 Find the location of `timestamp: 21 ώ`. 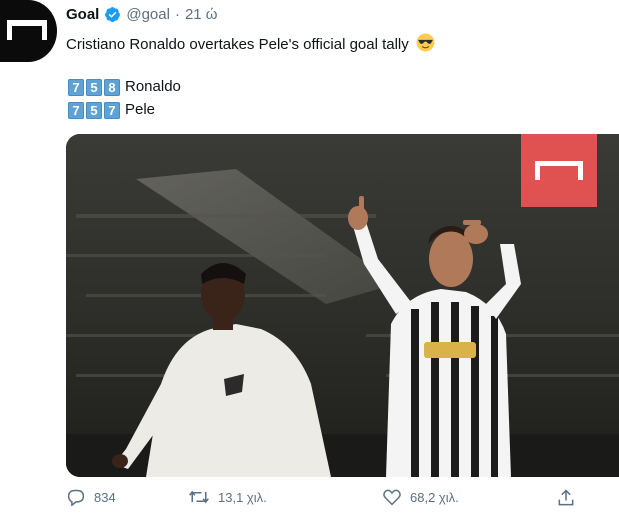

timestamp: 21 ώ is located at coordinates (201, 14).